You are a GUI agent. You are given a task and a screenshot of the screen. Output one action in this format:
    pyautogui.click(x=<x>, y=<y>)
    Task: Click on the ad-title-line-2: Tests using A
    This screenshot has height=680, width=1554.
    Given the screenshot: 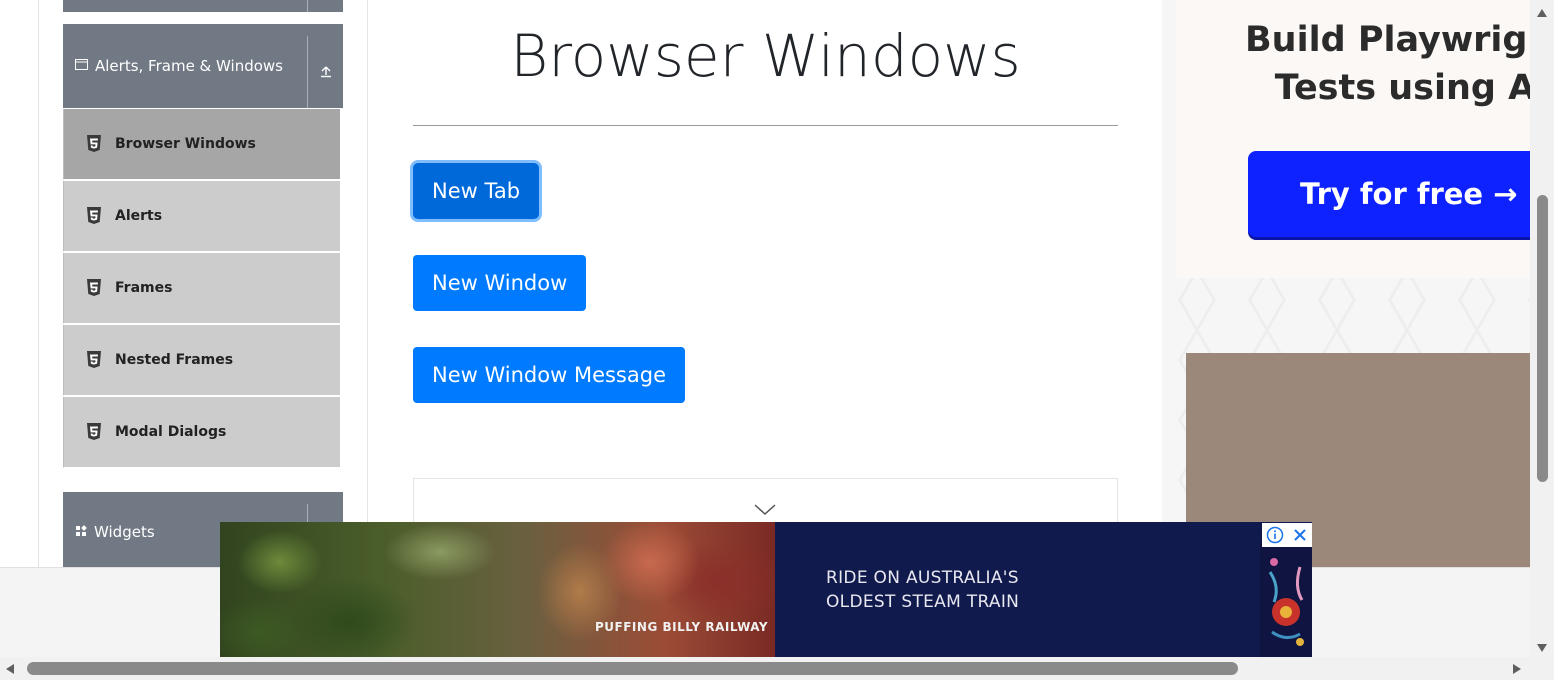 What is the action you would take?
    pyautogui.click(x=1402, y=88)
    